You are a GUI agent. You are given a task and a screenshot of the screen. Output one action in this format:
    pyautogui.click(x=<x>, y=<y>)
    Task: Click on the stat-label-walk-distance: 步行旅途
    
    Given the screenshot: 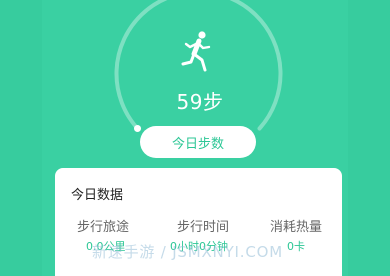 What is the action you would take?
    pyautogui.click(x=103, y=227)
    